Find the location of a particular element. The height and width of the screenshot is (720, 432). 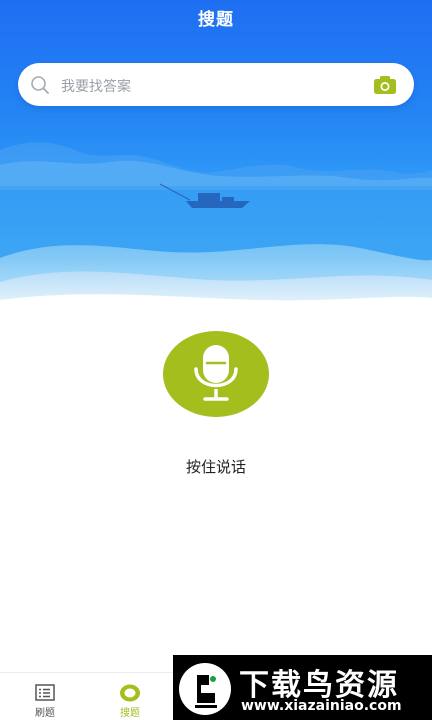

list-icon is located at coordinates (45, 692).